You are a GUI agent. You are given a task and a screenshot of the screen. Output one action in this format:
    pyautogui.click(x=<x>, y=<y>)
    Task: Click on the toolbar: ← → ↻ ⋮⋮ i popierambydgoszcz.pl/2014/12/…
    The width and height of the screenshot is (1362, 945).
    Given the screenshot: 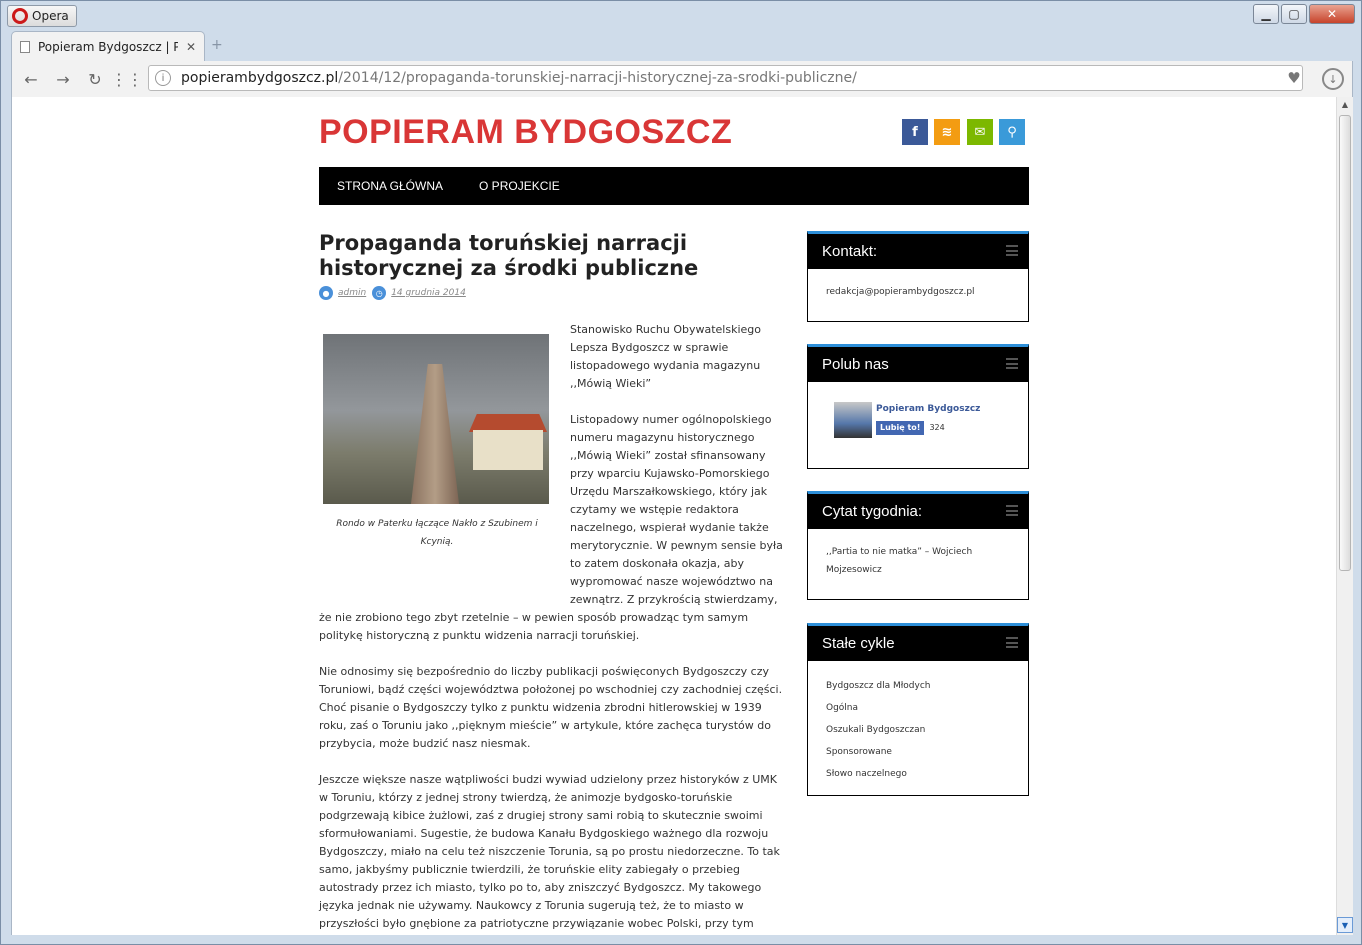 What is the action you would take?
    pyautogui.click(x=682, y=79)
    